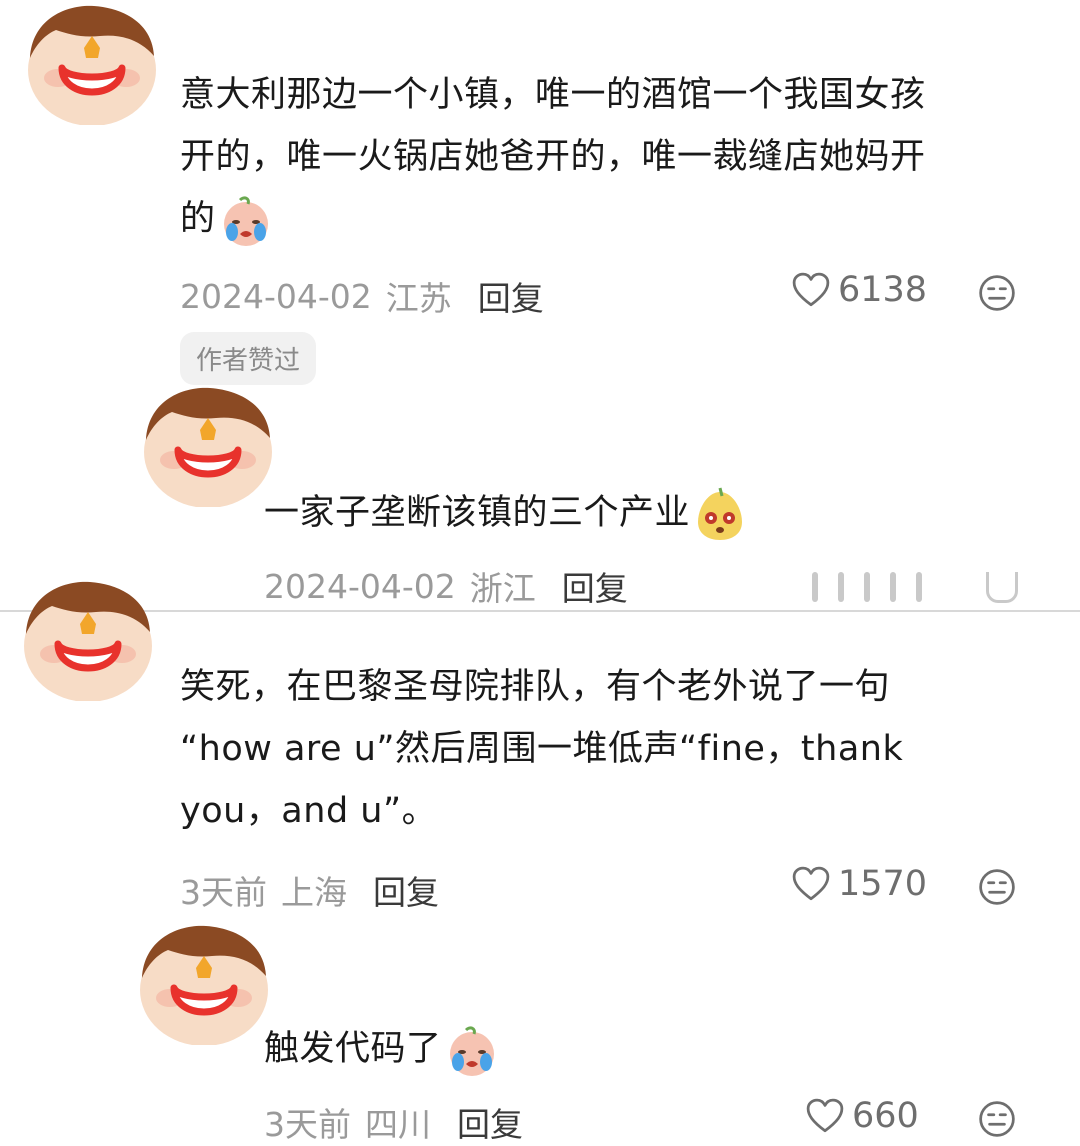  I want to click on author-liked-badge: 作者赞过, so click(248, 358).